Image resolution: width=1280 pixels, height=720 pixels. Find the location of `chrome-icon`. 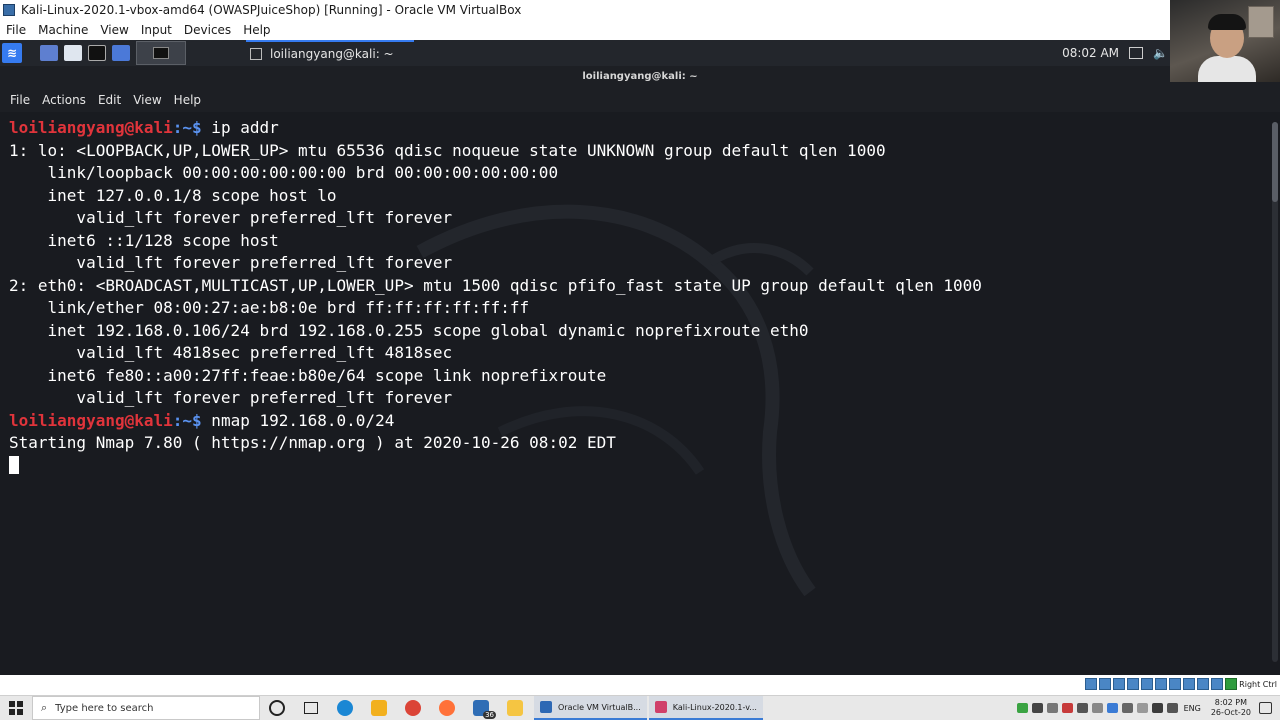

chrome-icon is located at coordinates (413, 708).